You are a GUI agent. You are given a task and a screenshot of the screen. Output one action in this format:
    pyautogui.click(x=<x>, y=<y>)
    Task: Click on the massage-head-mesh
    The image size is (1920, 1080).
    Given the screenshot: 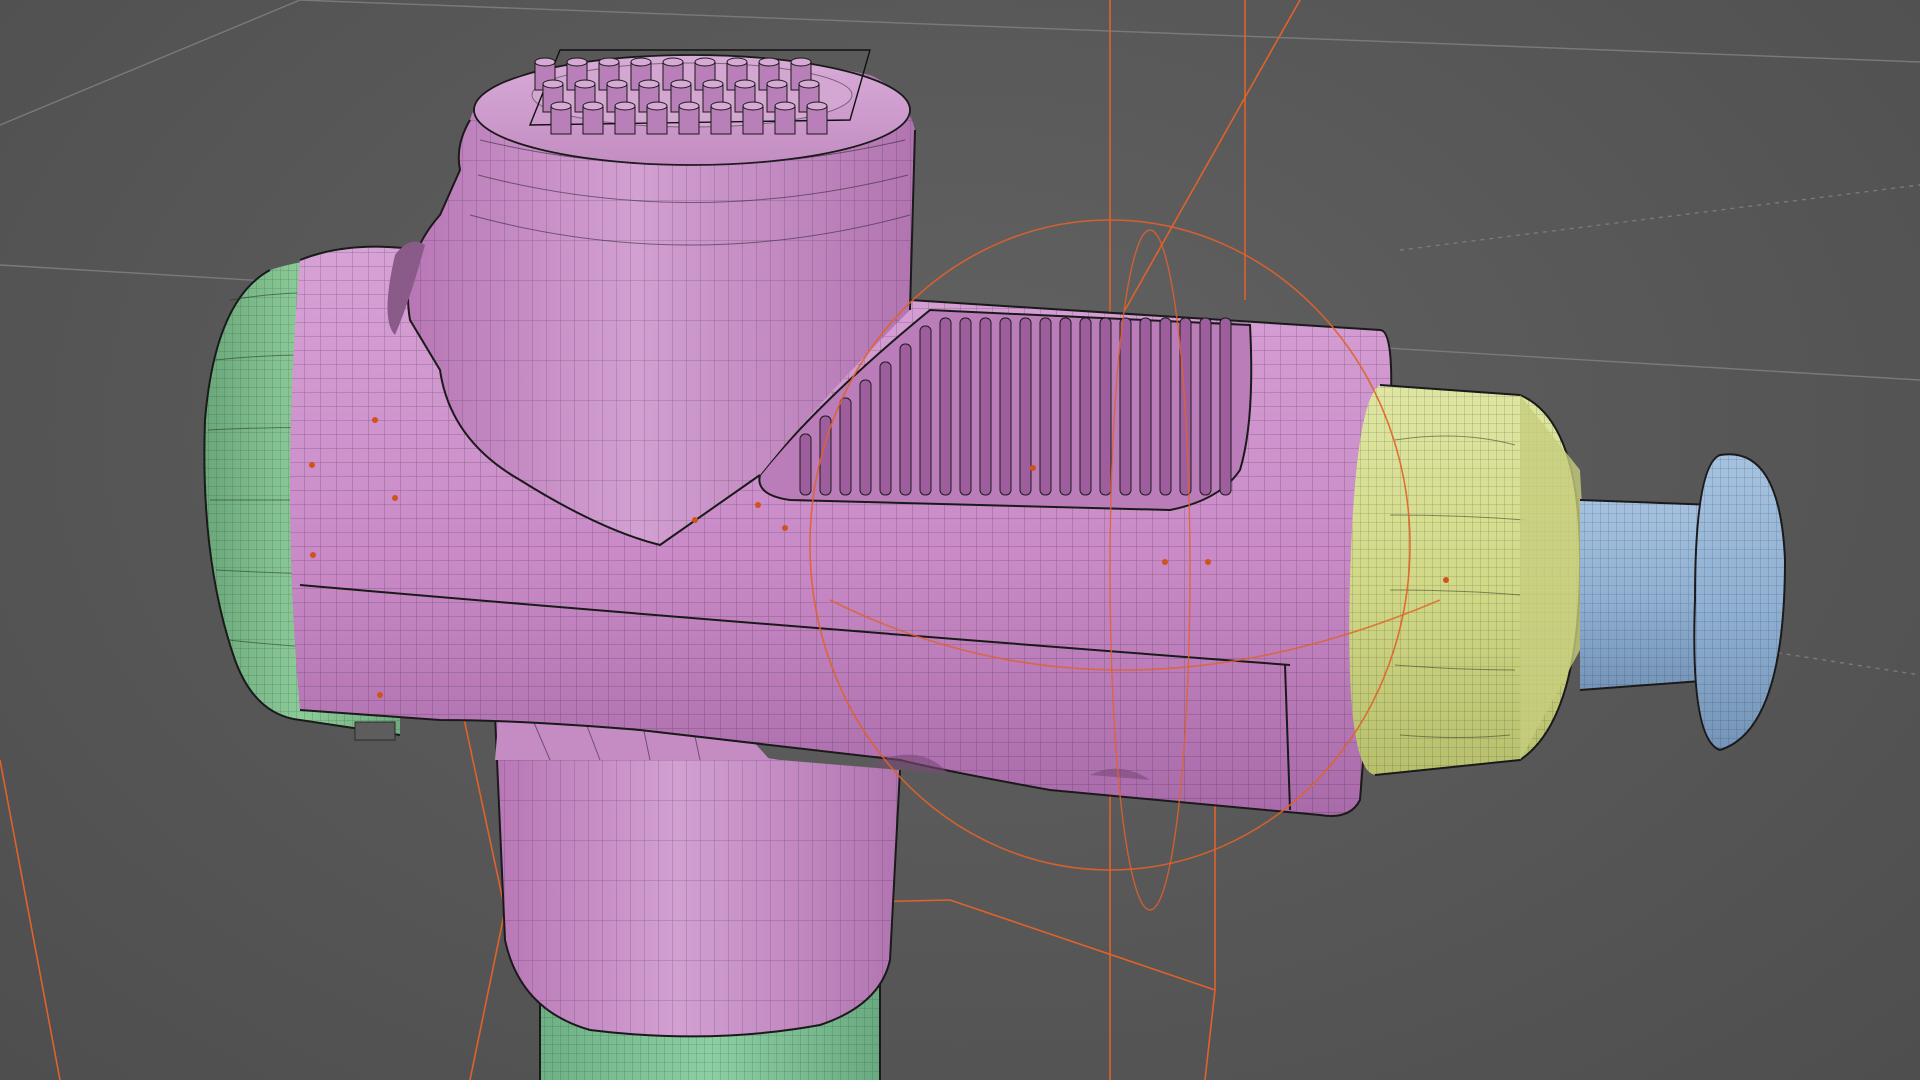 What is the action you would take?
    pyautogui.click(x=1683, y=602)
    